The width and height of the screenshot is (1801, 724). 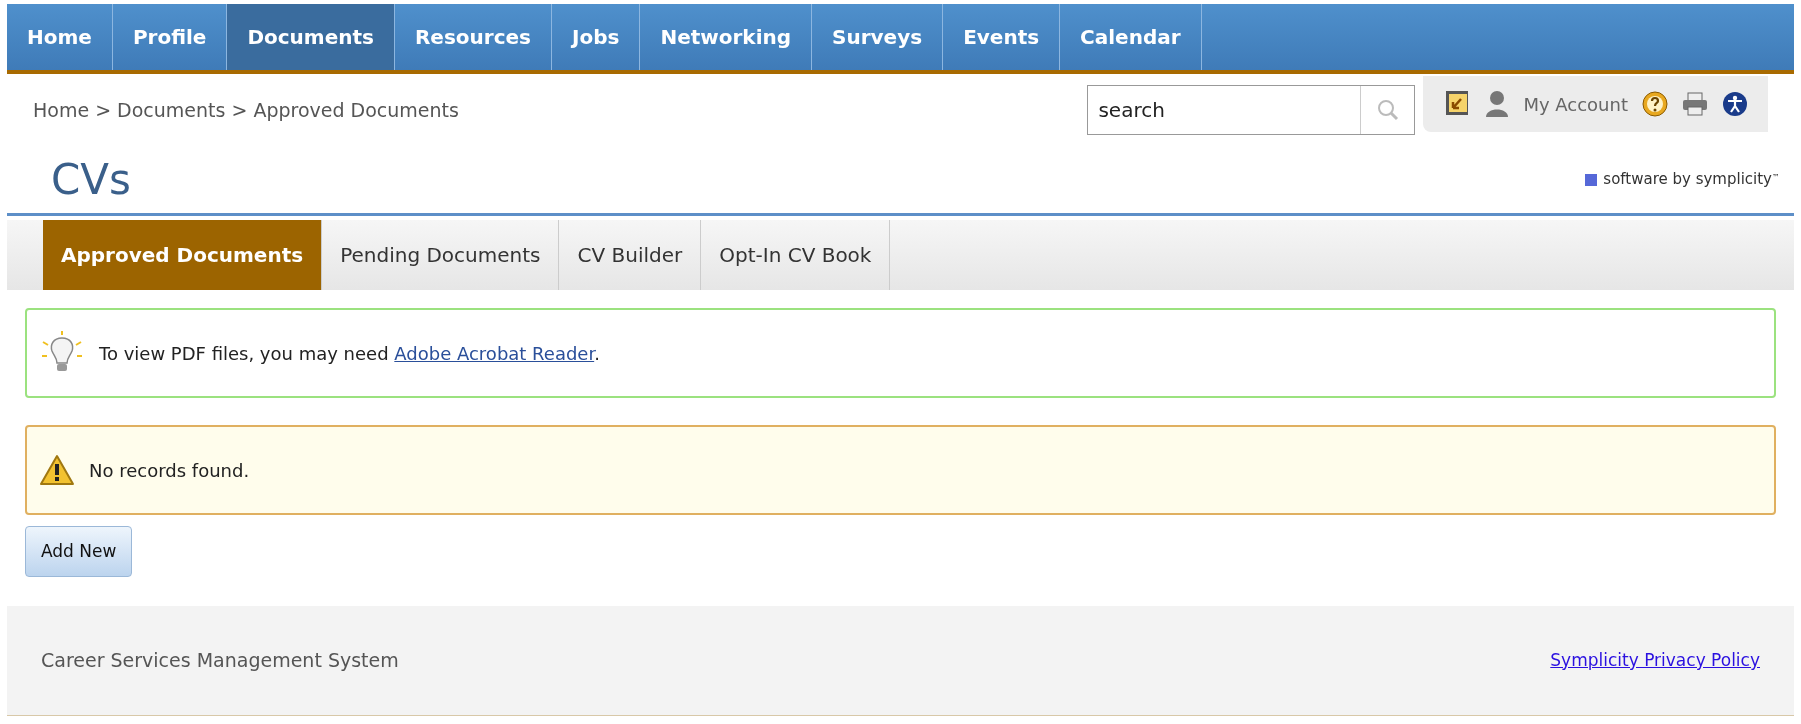 I want to click on nav-tab: Networking, so click(x=726, y=37).